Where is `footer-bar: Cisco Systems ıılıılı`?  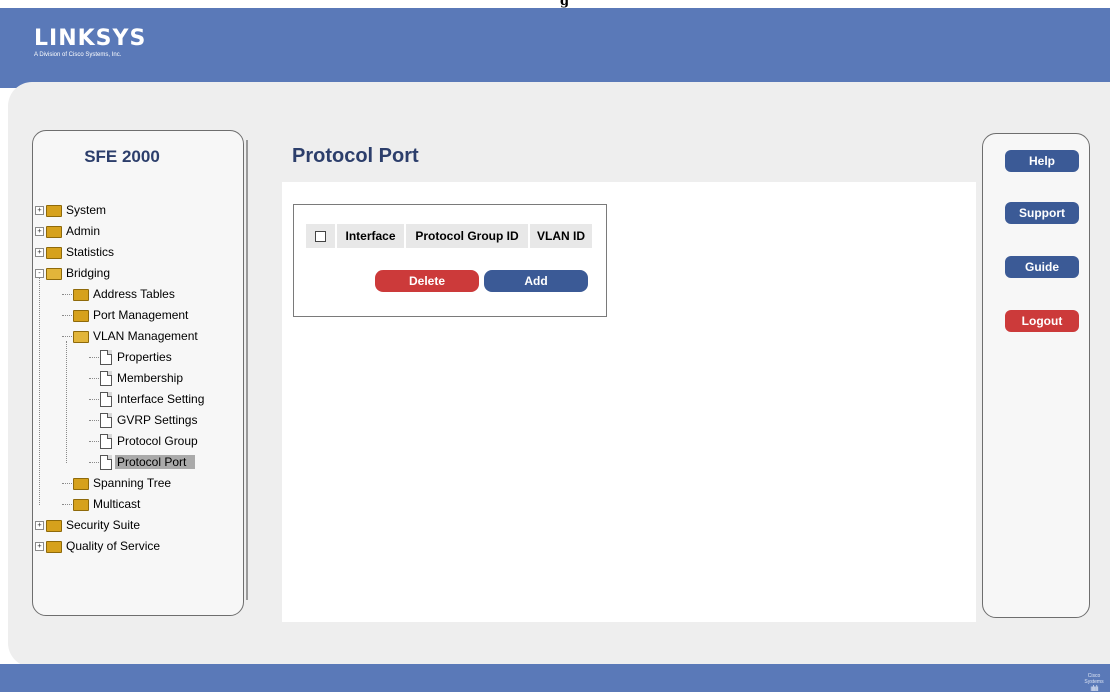
footer-bar: Cisco Systems ıılıılı is located at coordinates (555, 678).